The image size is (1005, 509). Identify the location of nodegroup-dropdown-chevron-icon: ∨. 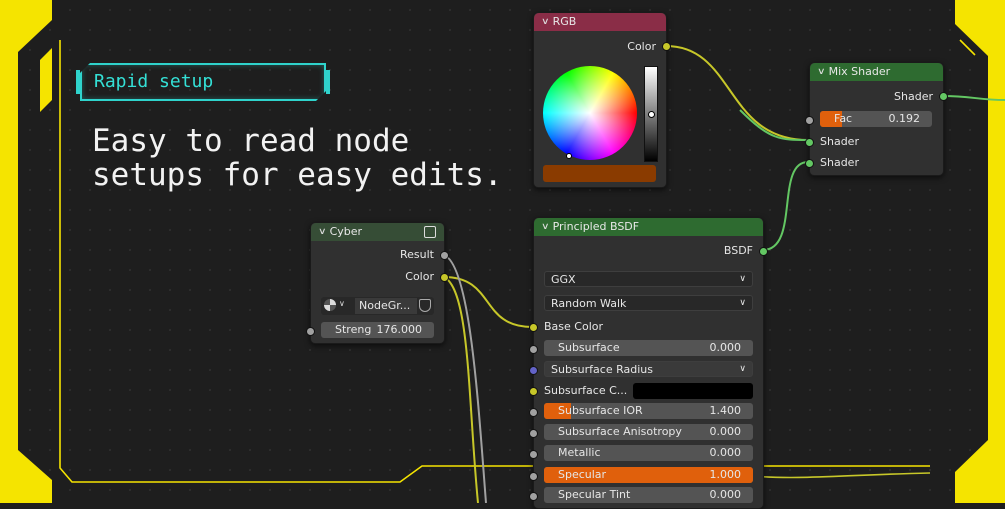
(342, 303).